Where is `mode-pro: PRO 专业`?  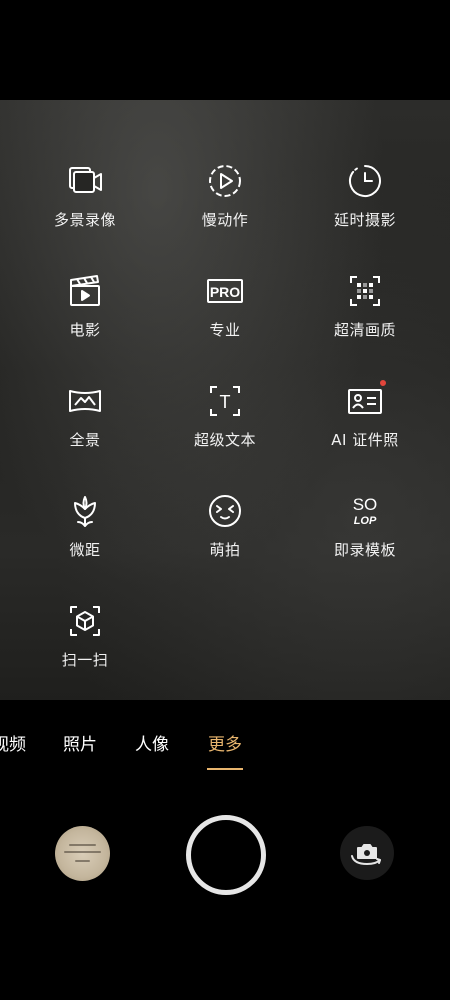 mode-pro: PRO 专业 is located at coordinates (225, 317).